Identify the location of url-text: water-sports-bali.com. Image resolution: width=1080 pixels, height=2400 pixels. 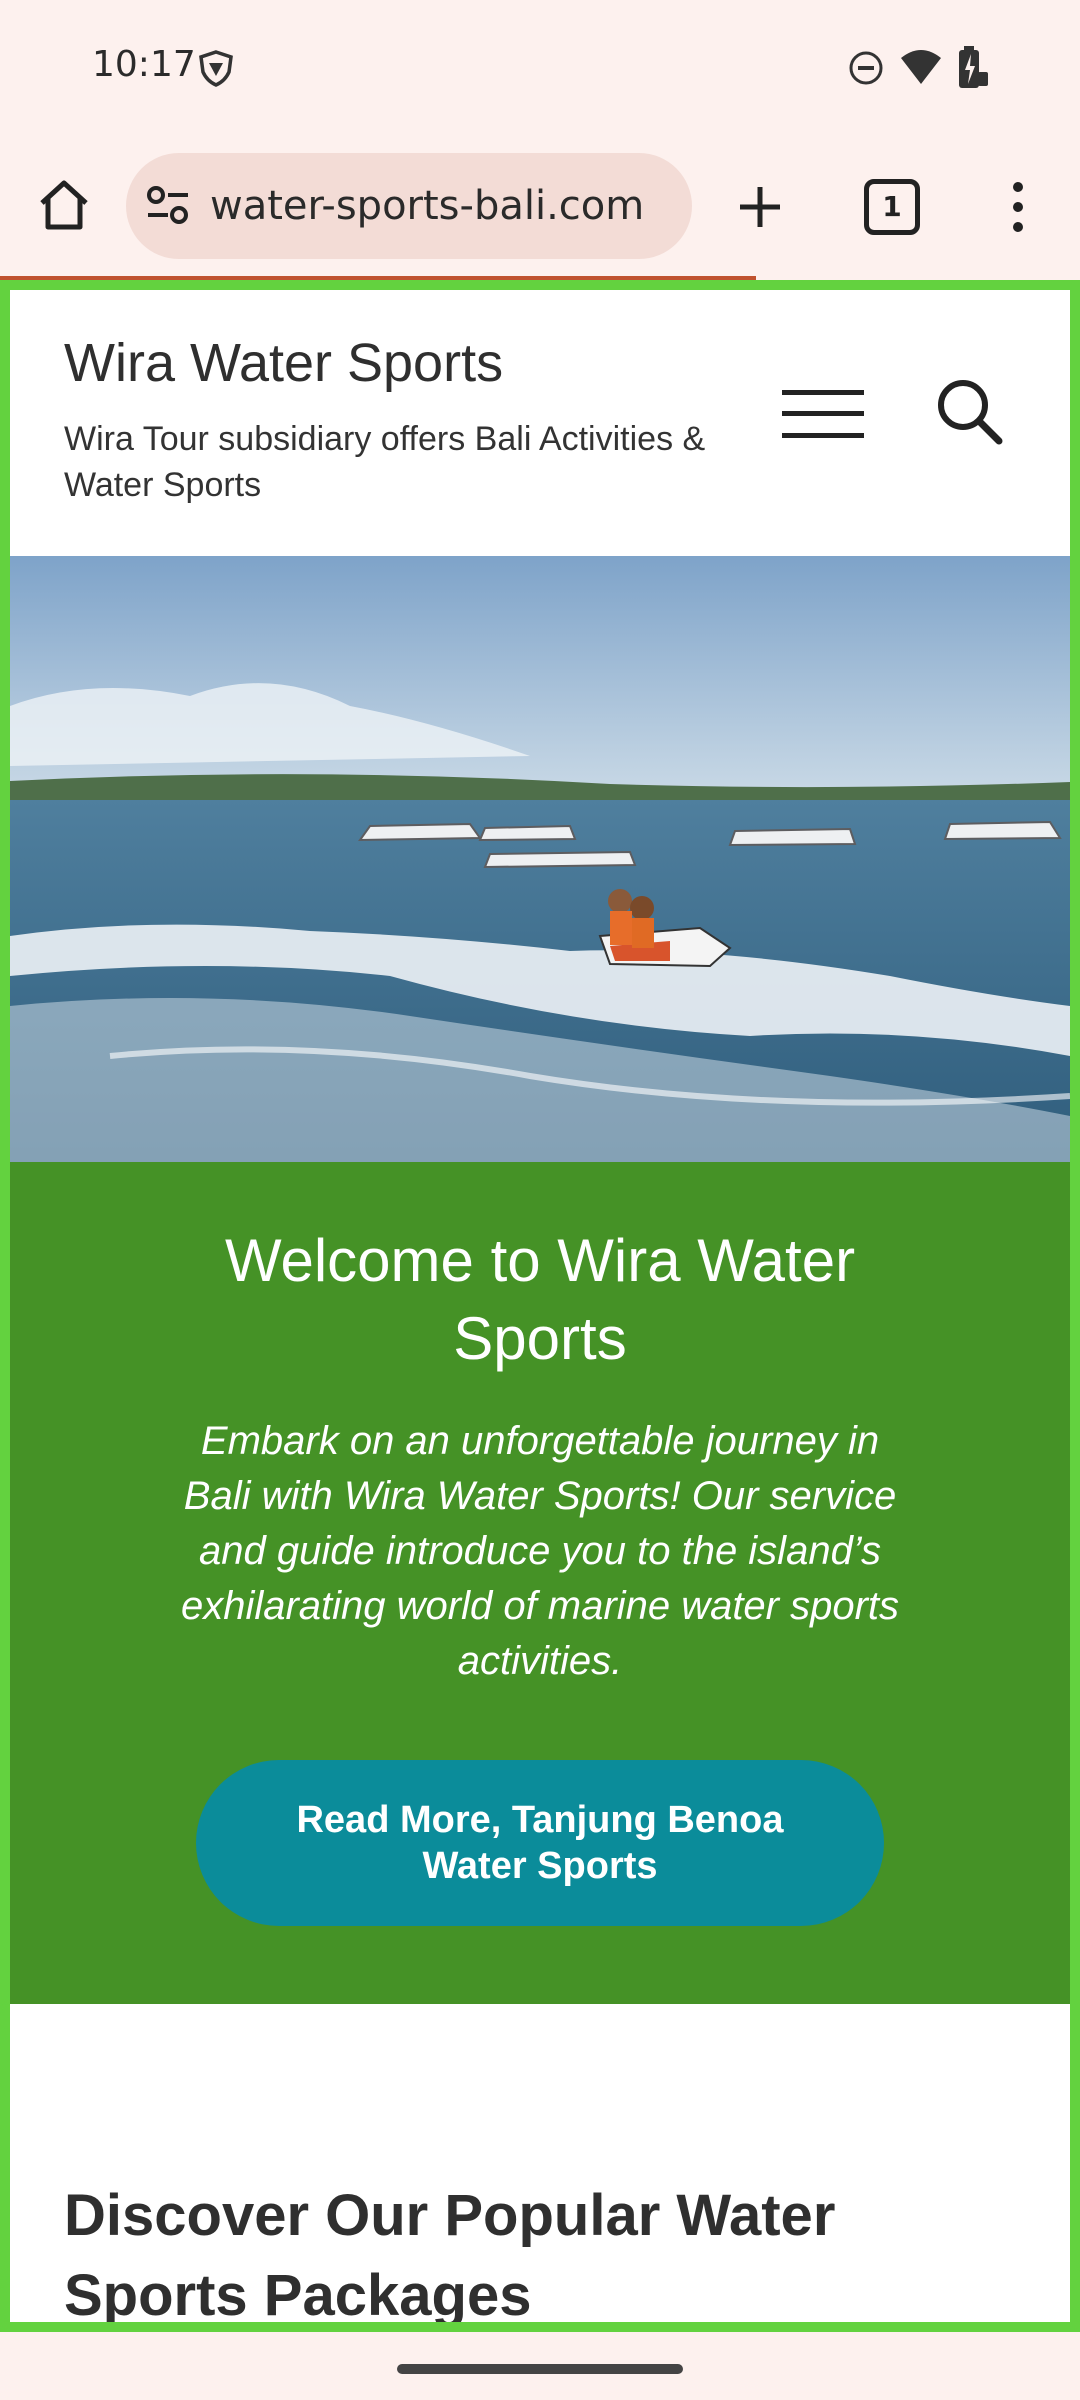
(427, 206).